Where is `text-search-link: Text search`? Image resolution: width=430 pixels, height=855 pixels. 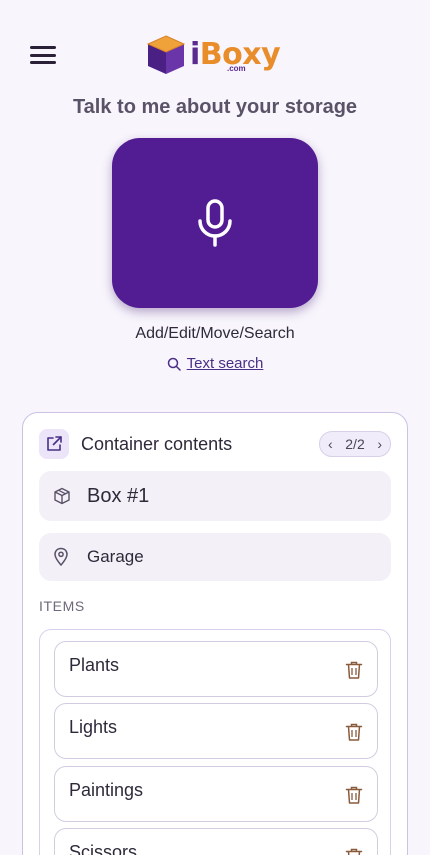
text-search-link: Text search is located at coordinates (215, 364).